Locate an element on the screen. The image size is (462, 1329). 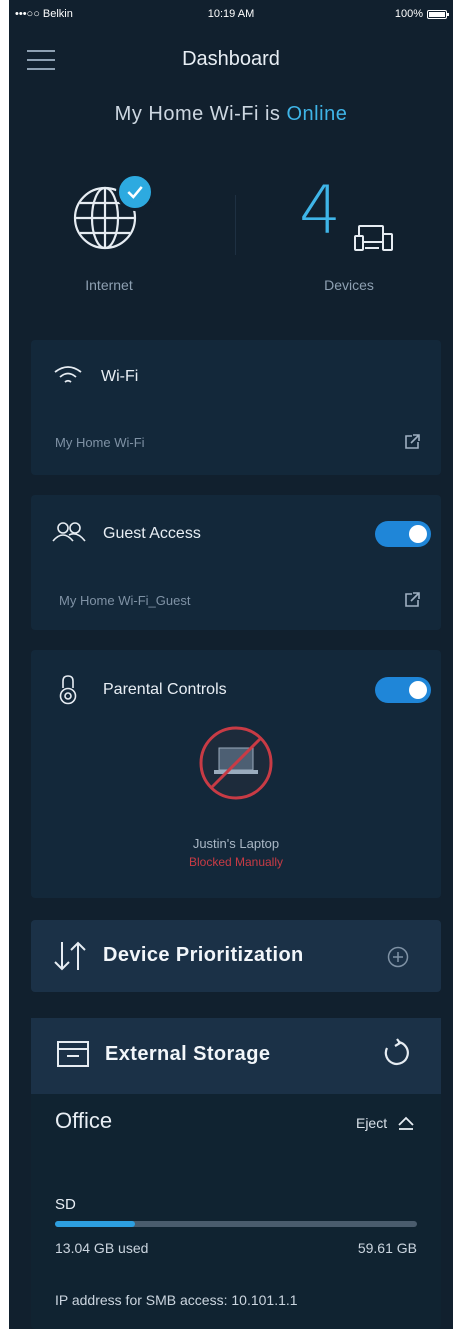
device-prioritization-card: Device Prioritization is located at coordinates (236, 956).